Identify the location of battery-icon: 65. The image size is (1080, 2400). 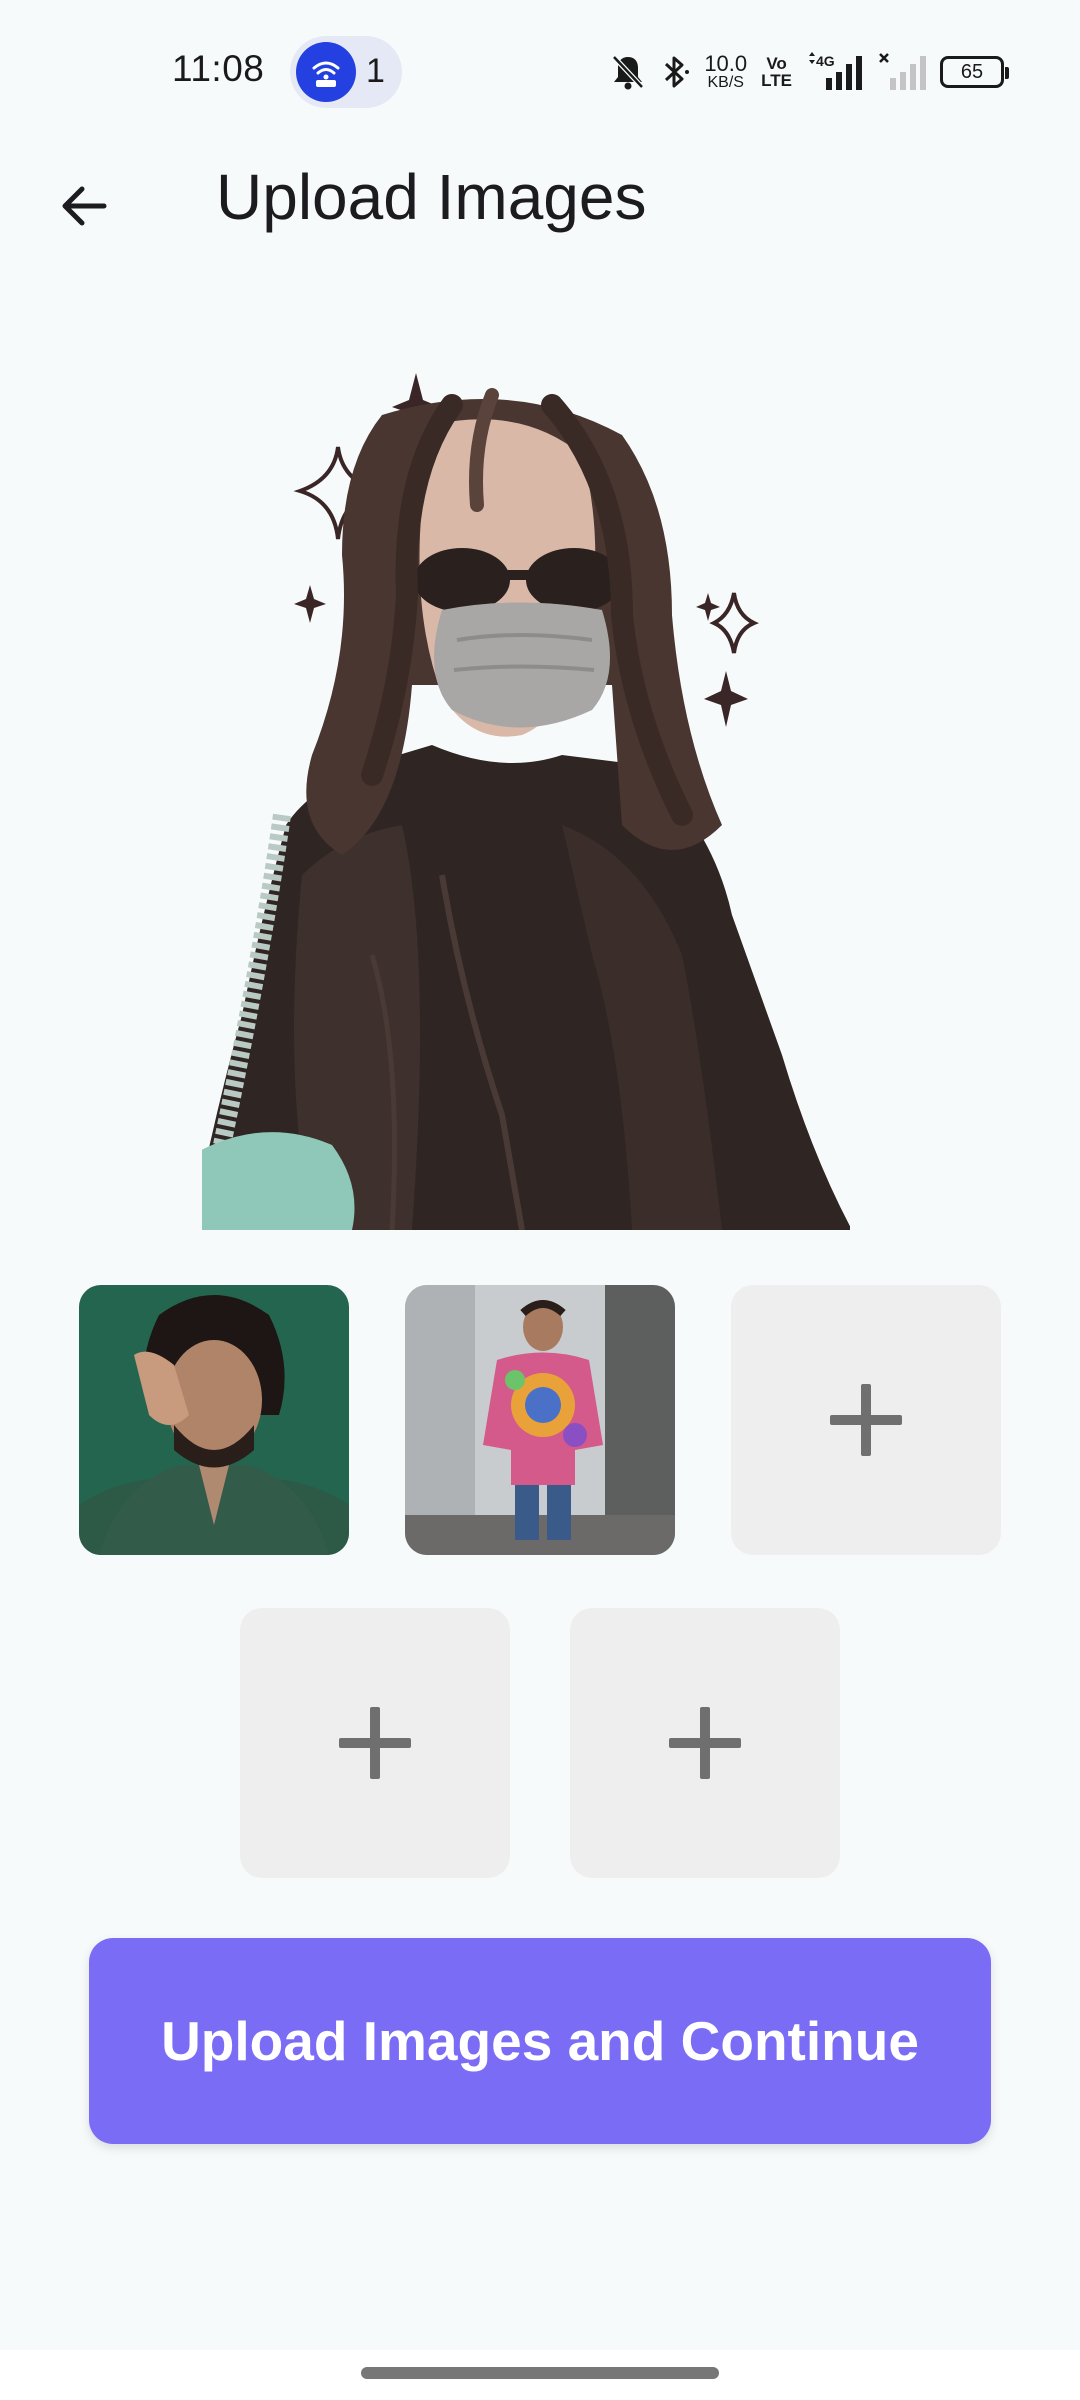
(974, 72).